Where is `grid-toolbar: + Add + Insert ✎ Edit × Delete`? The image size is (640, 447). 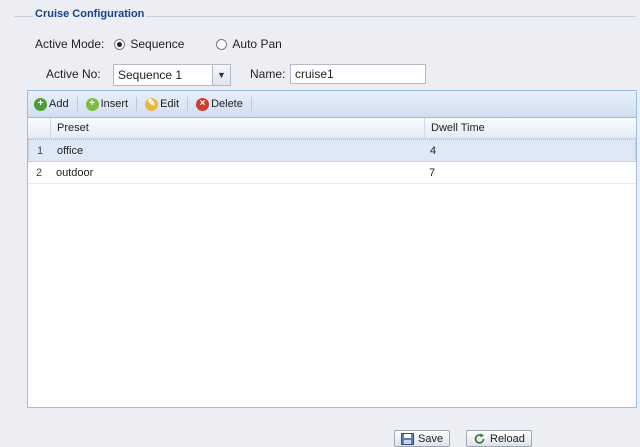
grid-toolbar: + Add + Insert ✎ Edit × Delete is located at coordinates (332, 104).